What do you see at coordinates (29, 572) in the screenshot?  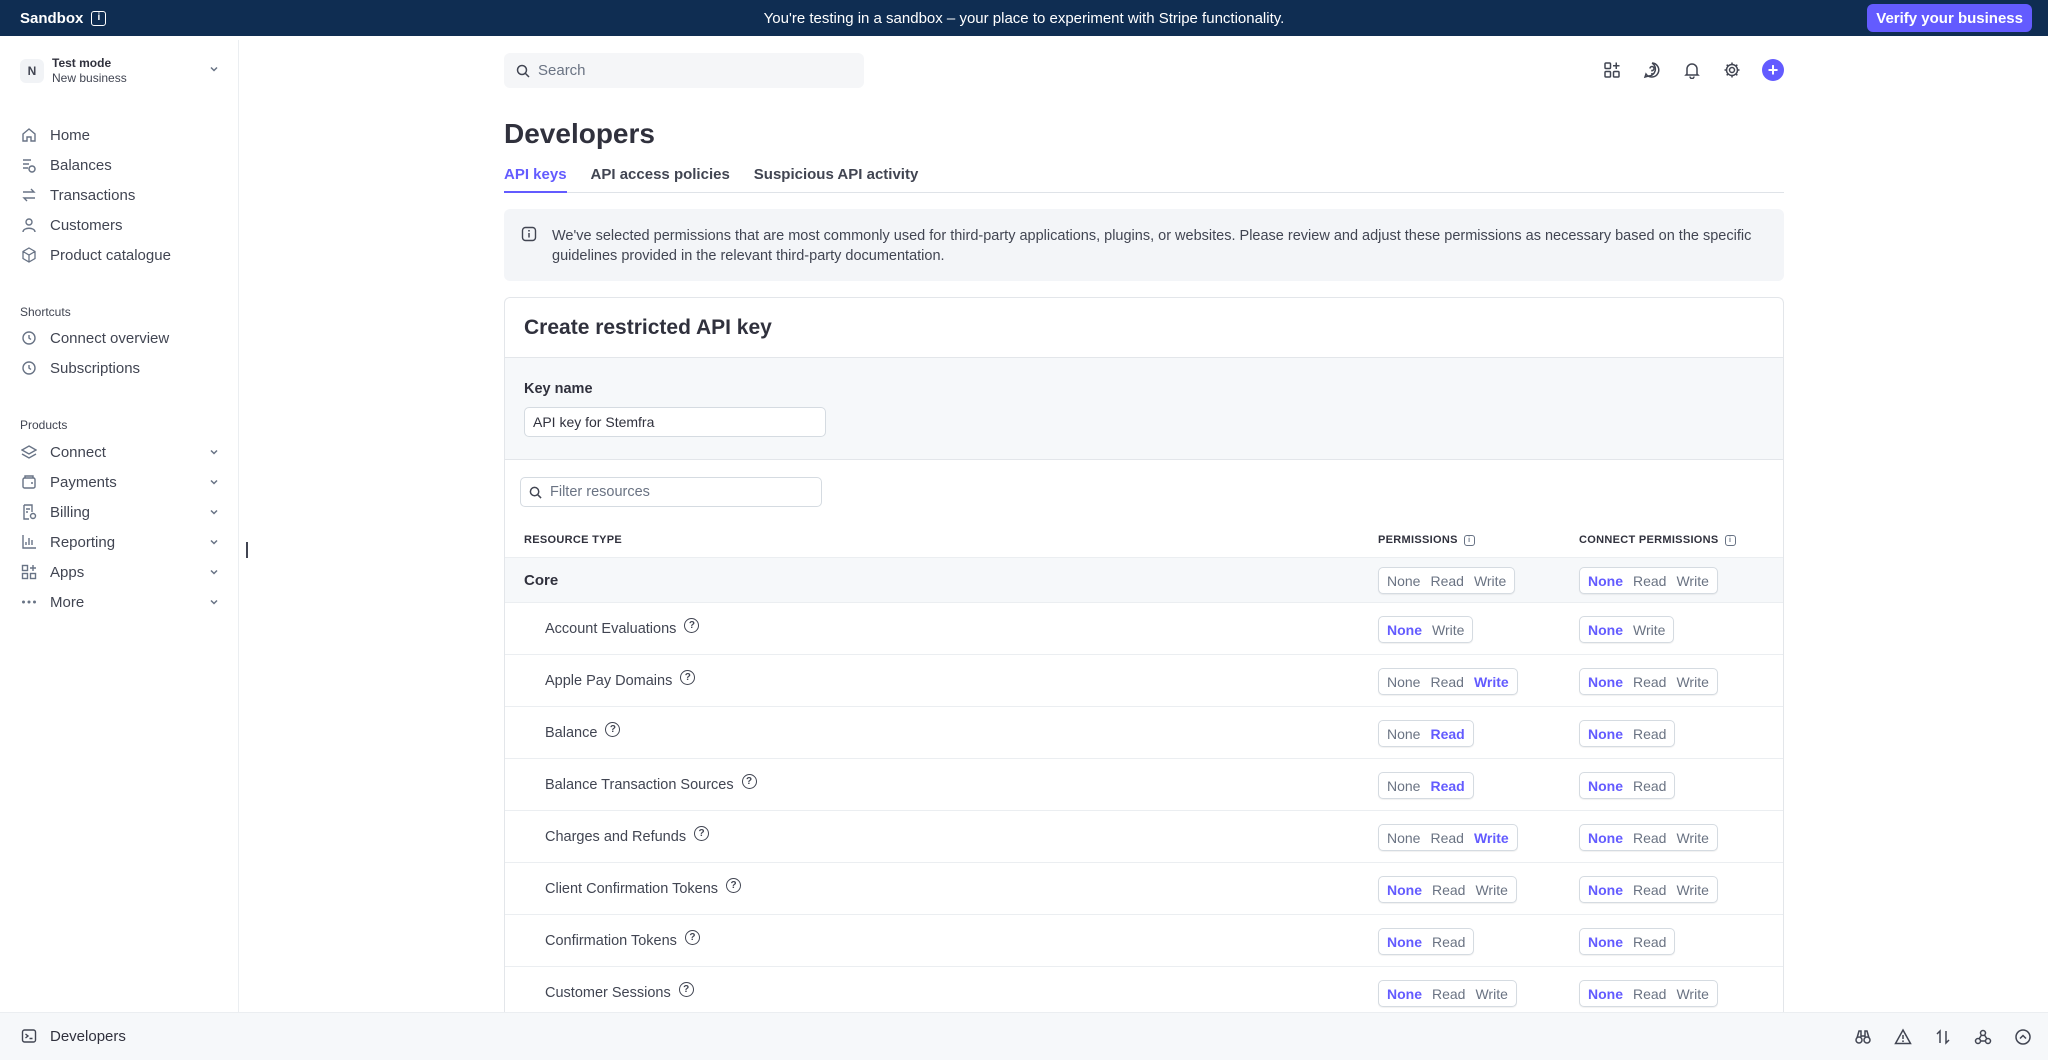 I see `apps-icon` at bounding box center [29, 572].